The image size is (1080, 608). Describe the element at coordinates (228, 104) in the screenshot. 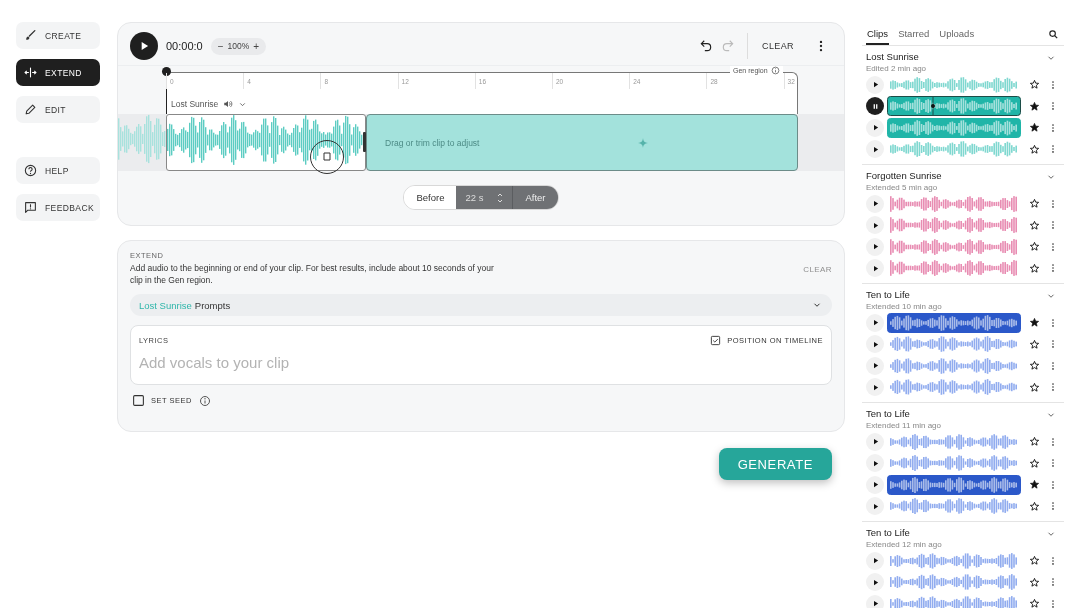

I see `speaker-icon` at that location.